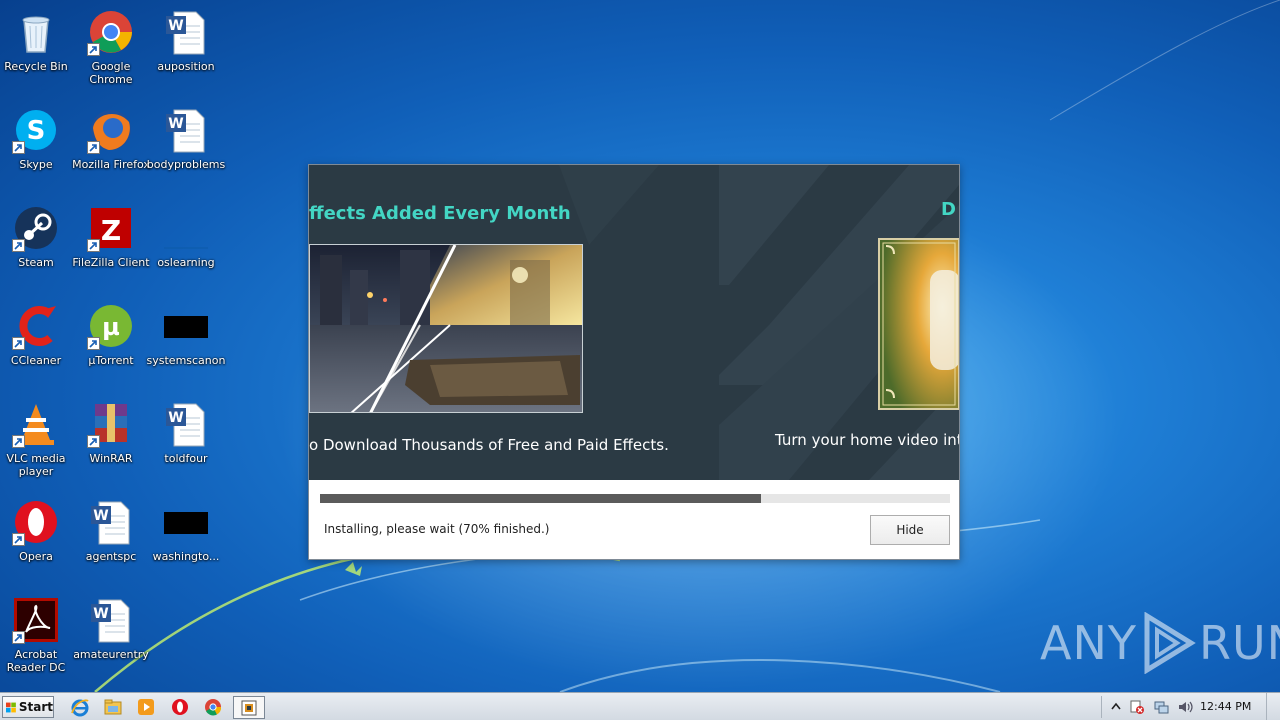 The image size is (1280, 720). What do you see at coordinates (213, 707) in the screenshot?
I see `chrome-taskbar-icon` at bounding box center [213, 707].